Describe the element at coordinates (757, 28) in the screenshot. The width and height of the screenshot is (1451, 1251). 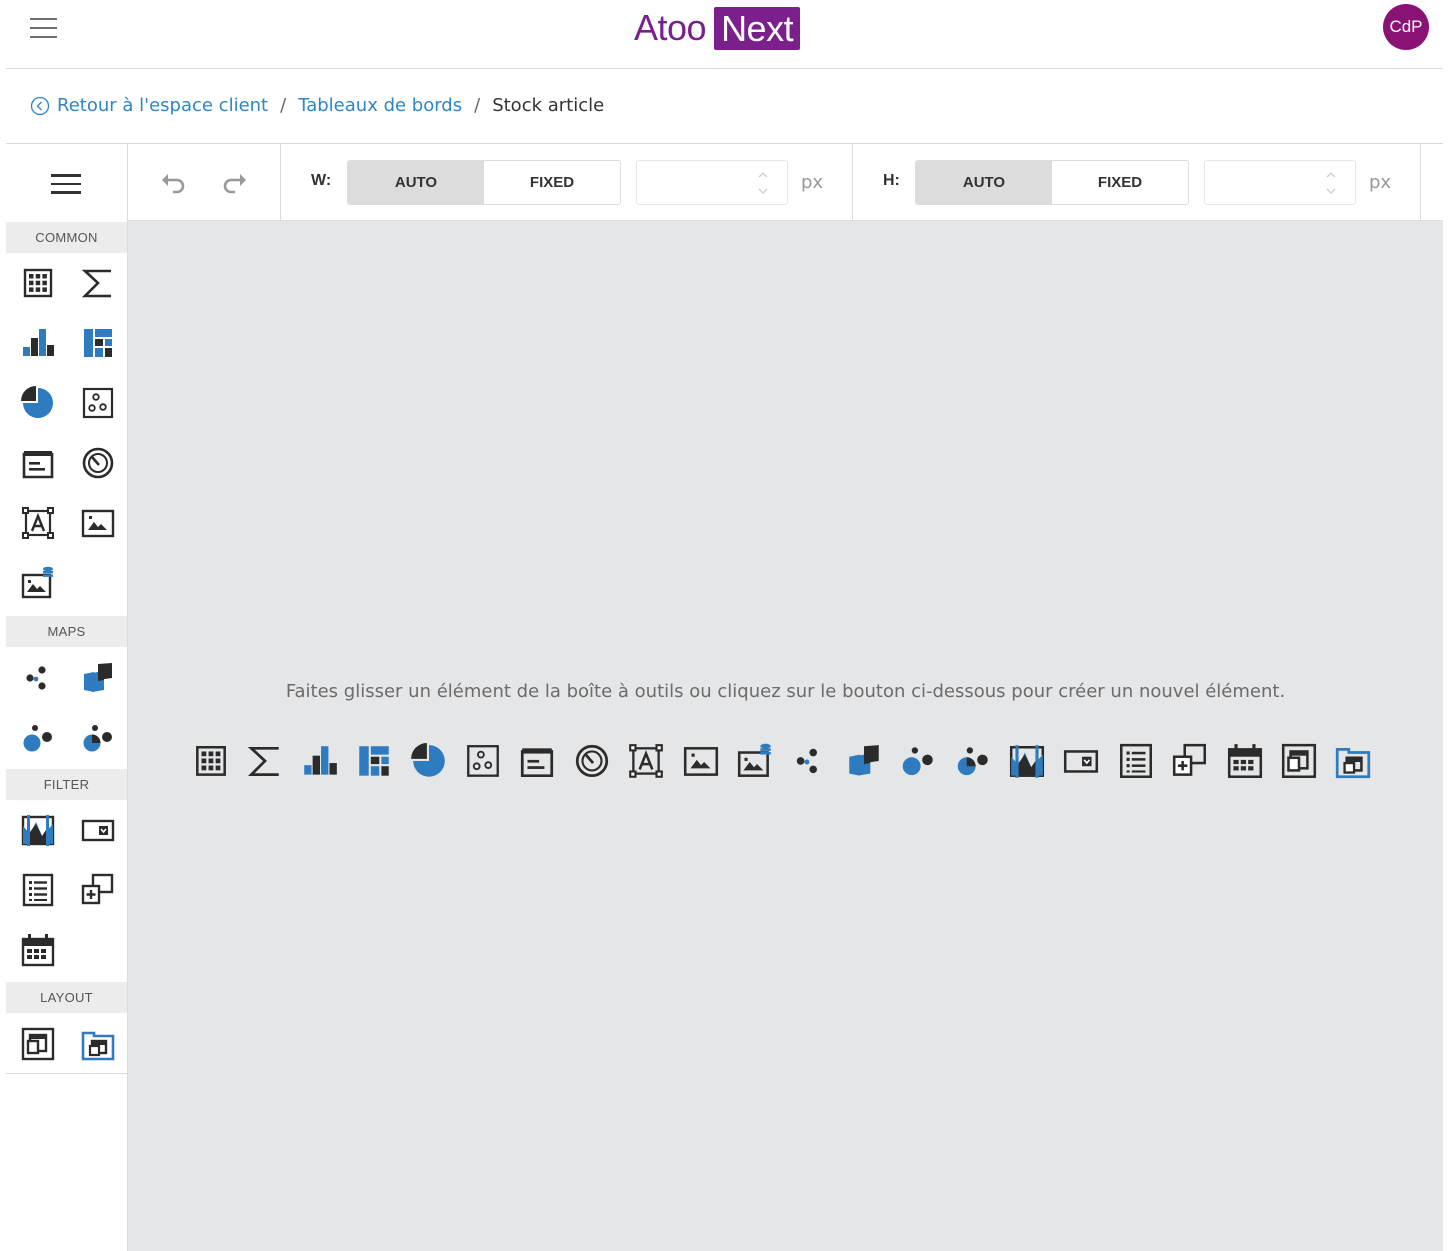
I see `logo-box: Next` at that location.